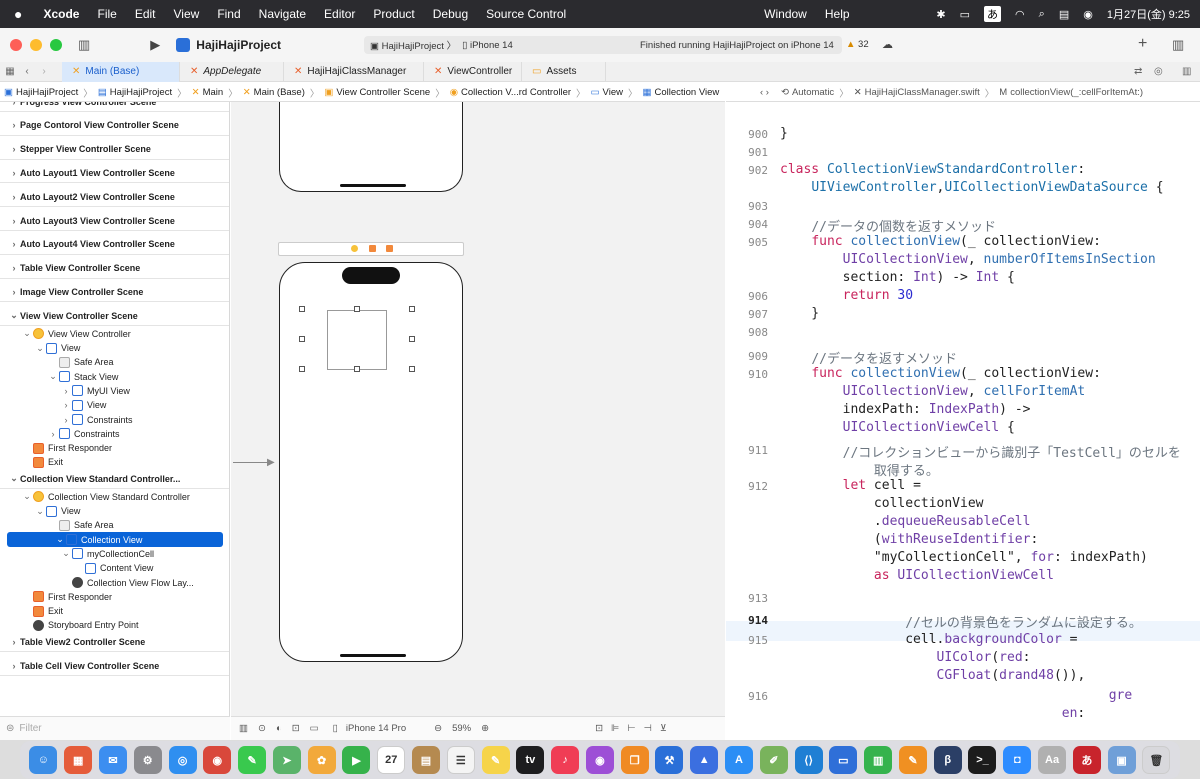 This screenshot has height=779, width=1200. I want to click on tab-assets: ▭ Assets, so click(564, 71).